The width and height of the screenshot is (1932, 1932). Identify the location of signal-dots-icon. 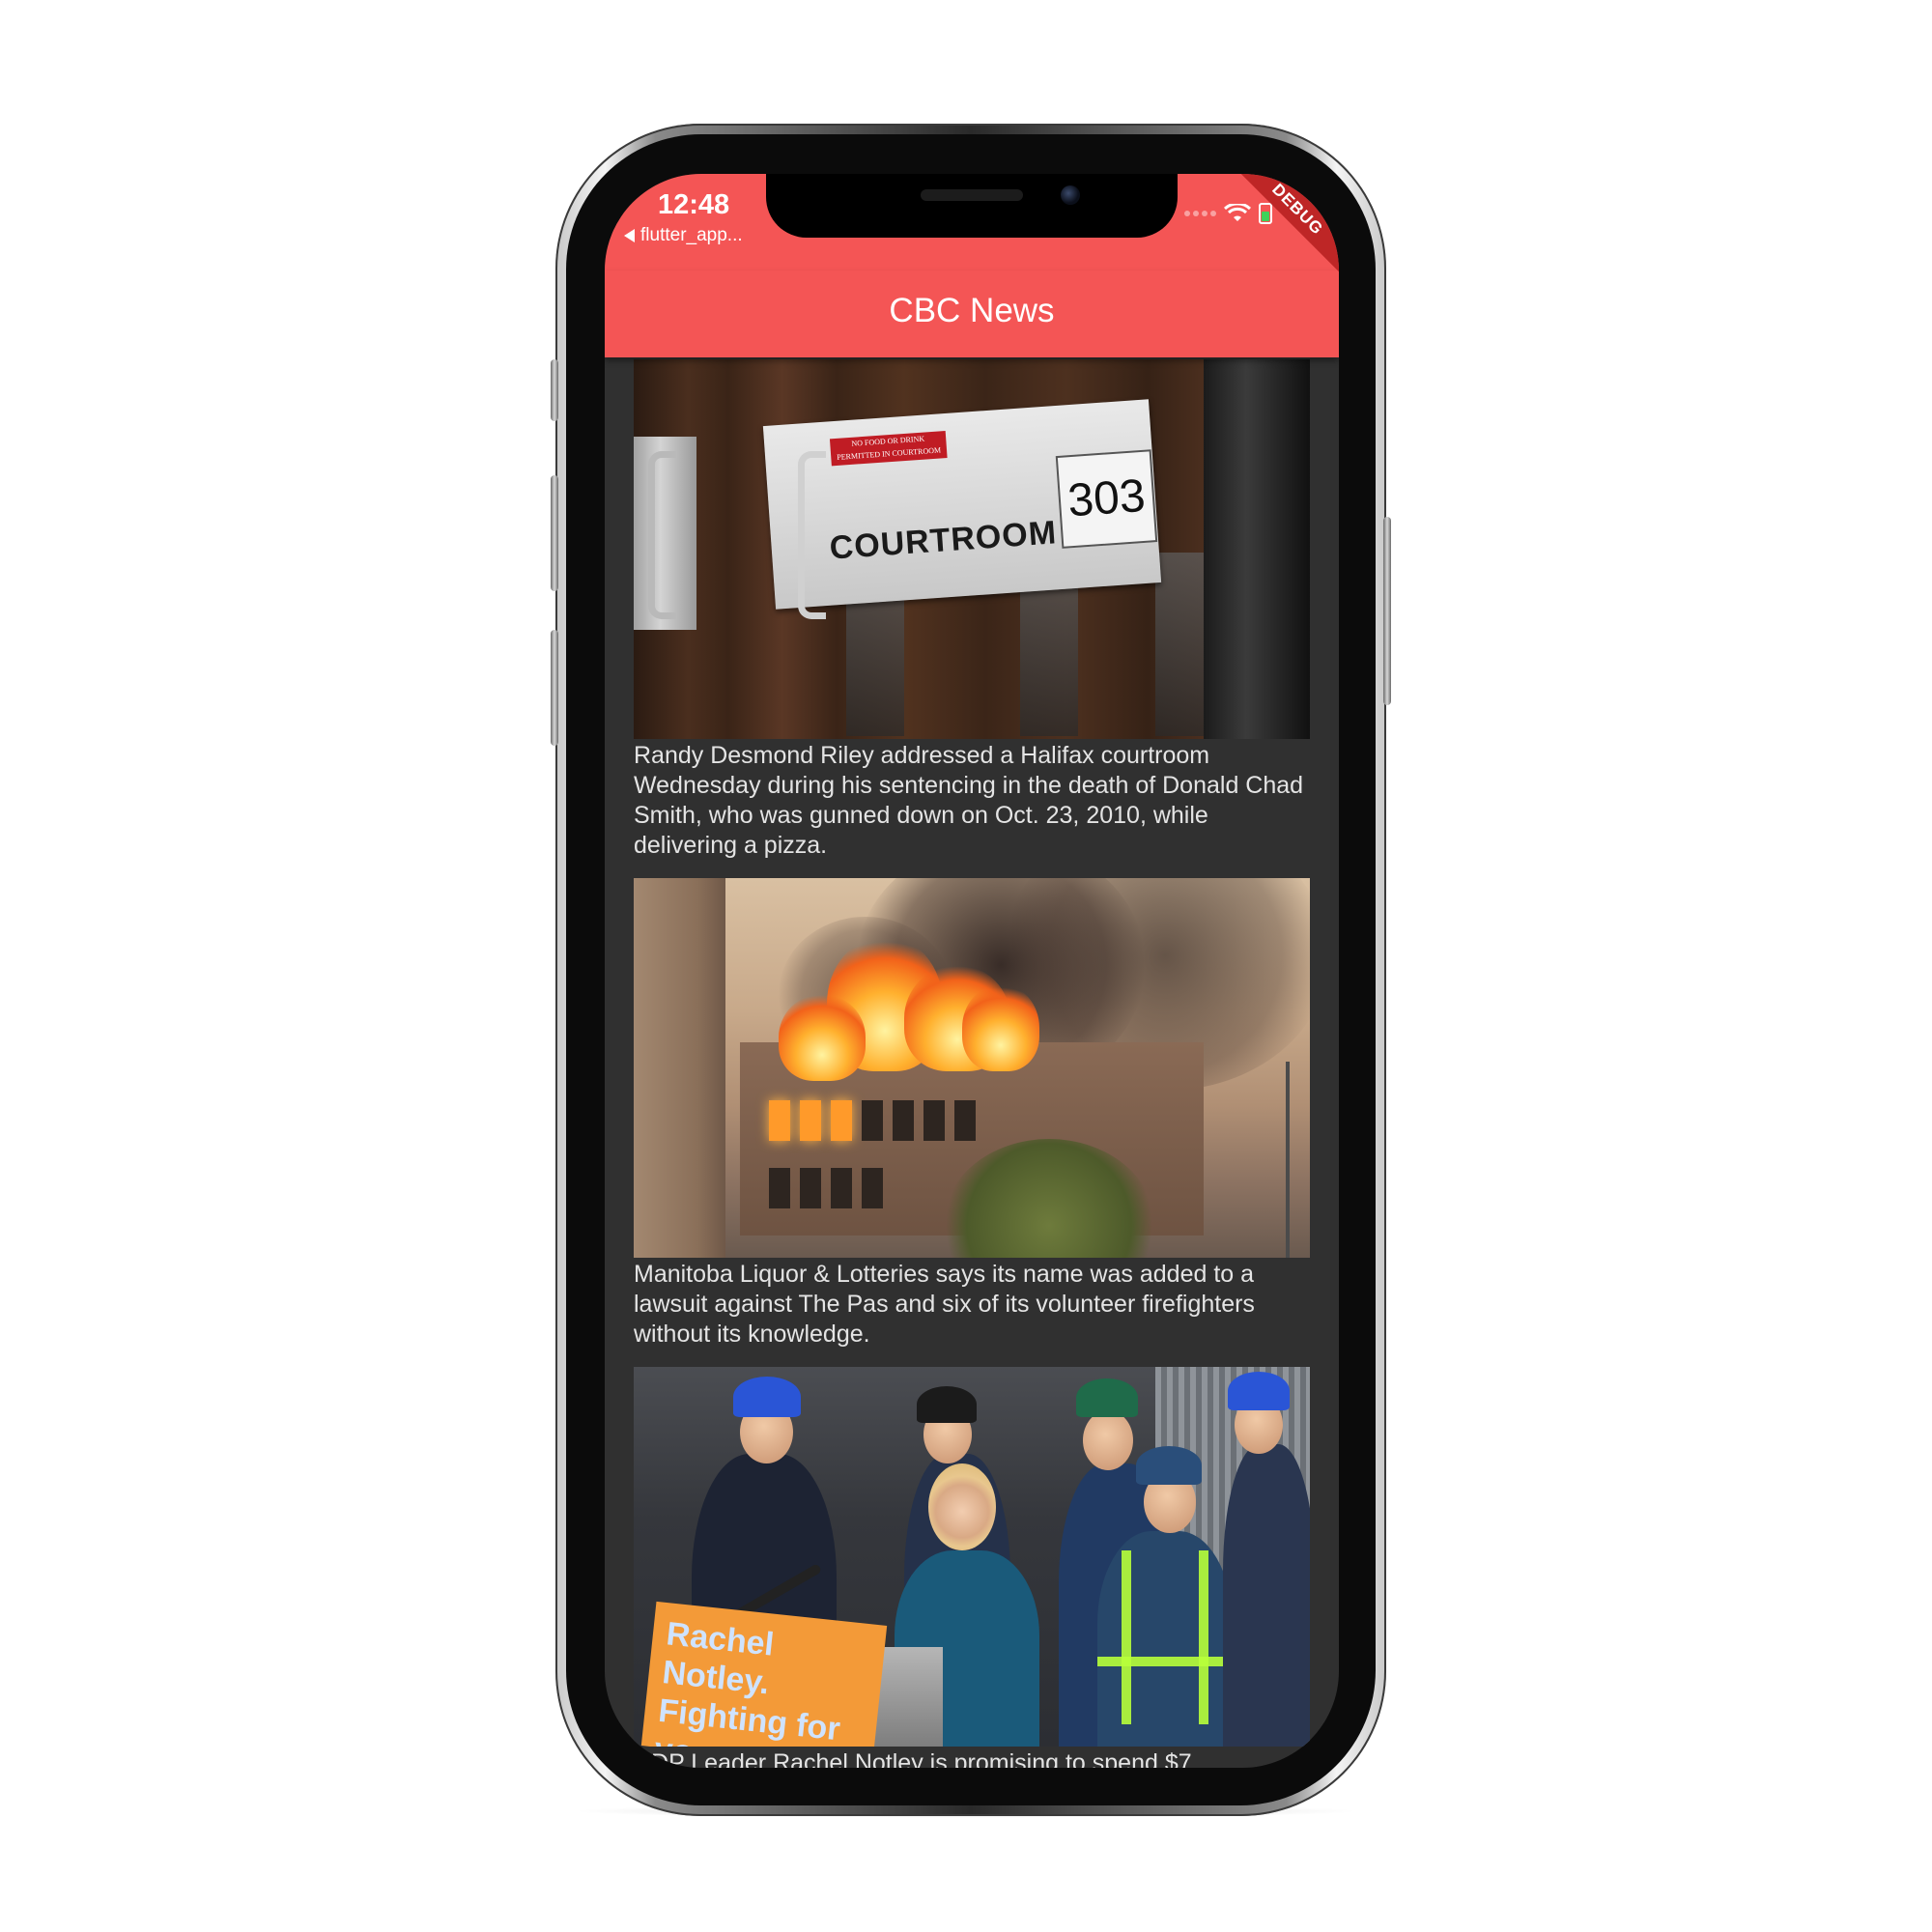
(1200, 213).